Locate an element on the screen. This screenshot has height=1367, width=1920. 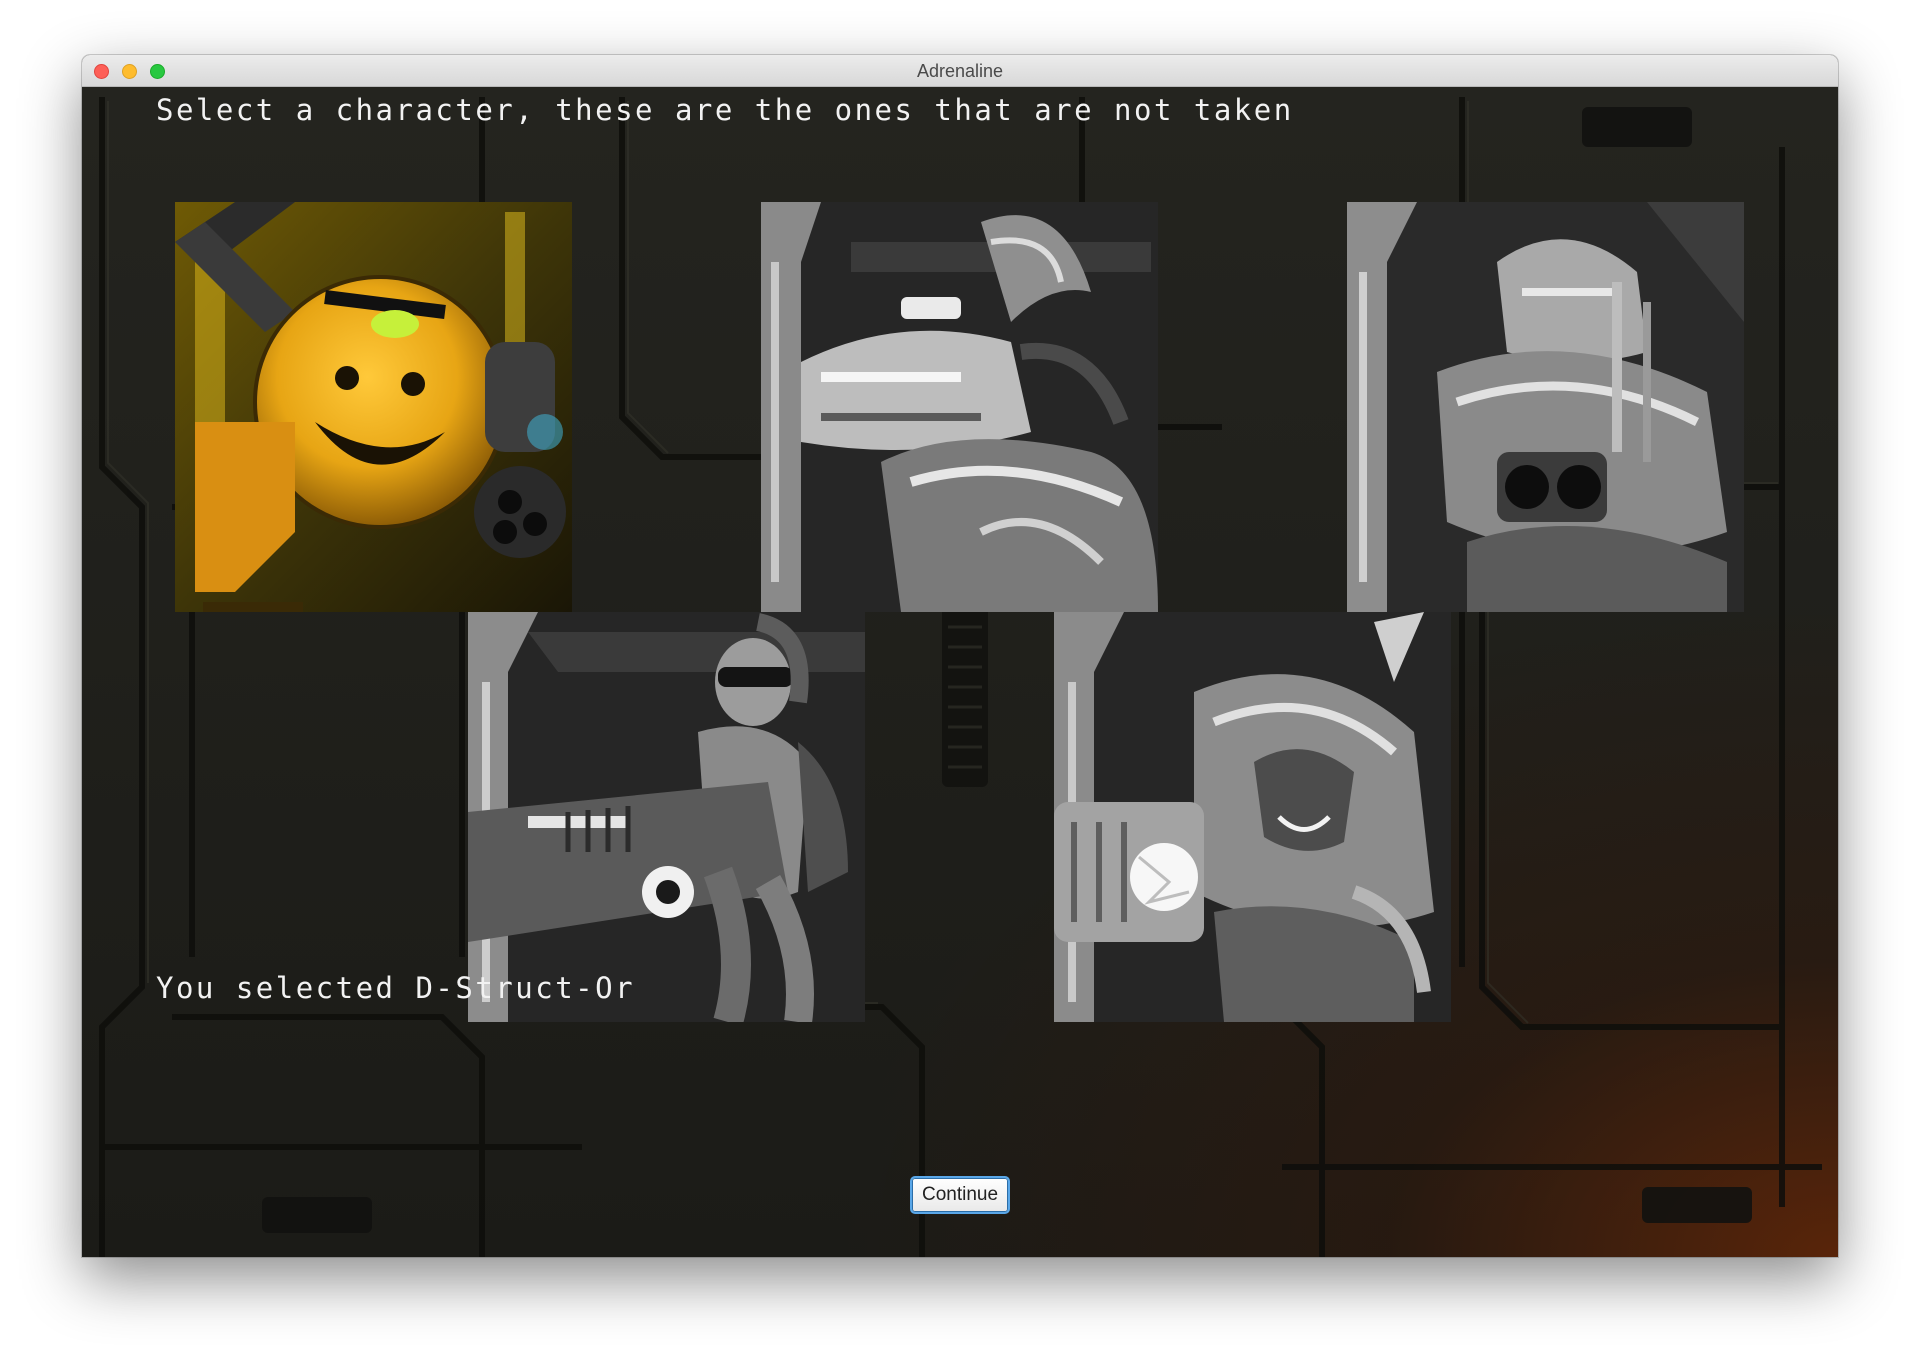
alien-creature-portrait is located at coordinates (959, 407).